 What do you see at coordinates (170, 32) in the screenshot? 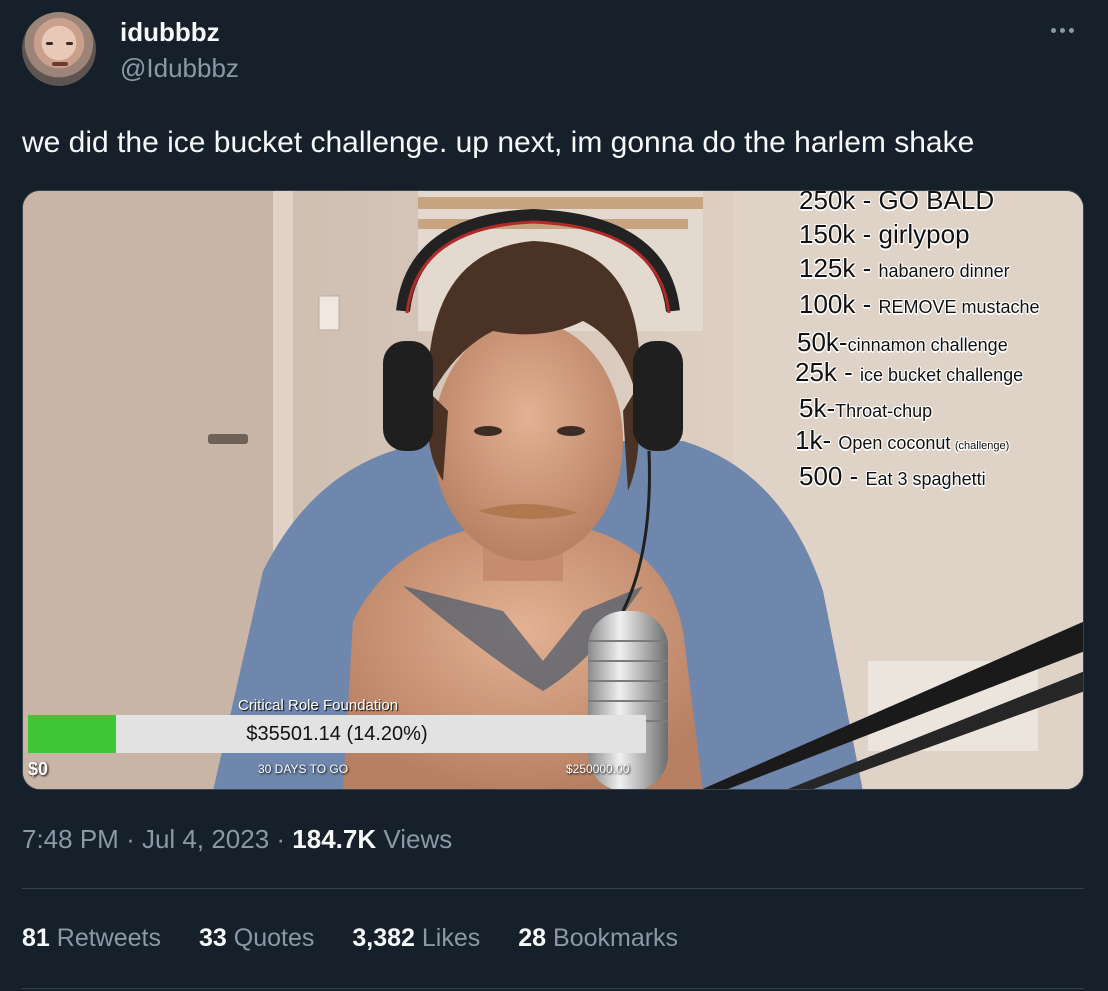
I see `author-display-name: idubbbz` at bounding box center [170, 32].